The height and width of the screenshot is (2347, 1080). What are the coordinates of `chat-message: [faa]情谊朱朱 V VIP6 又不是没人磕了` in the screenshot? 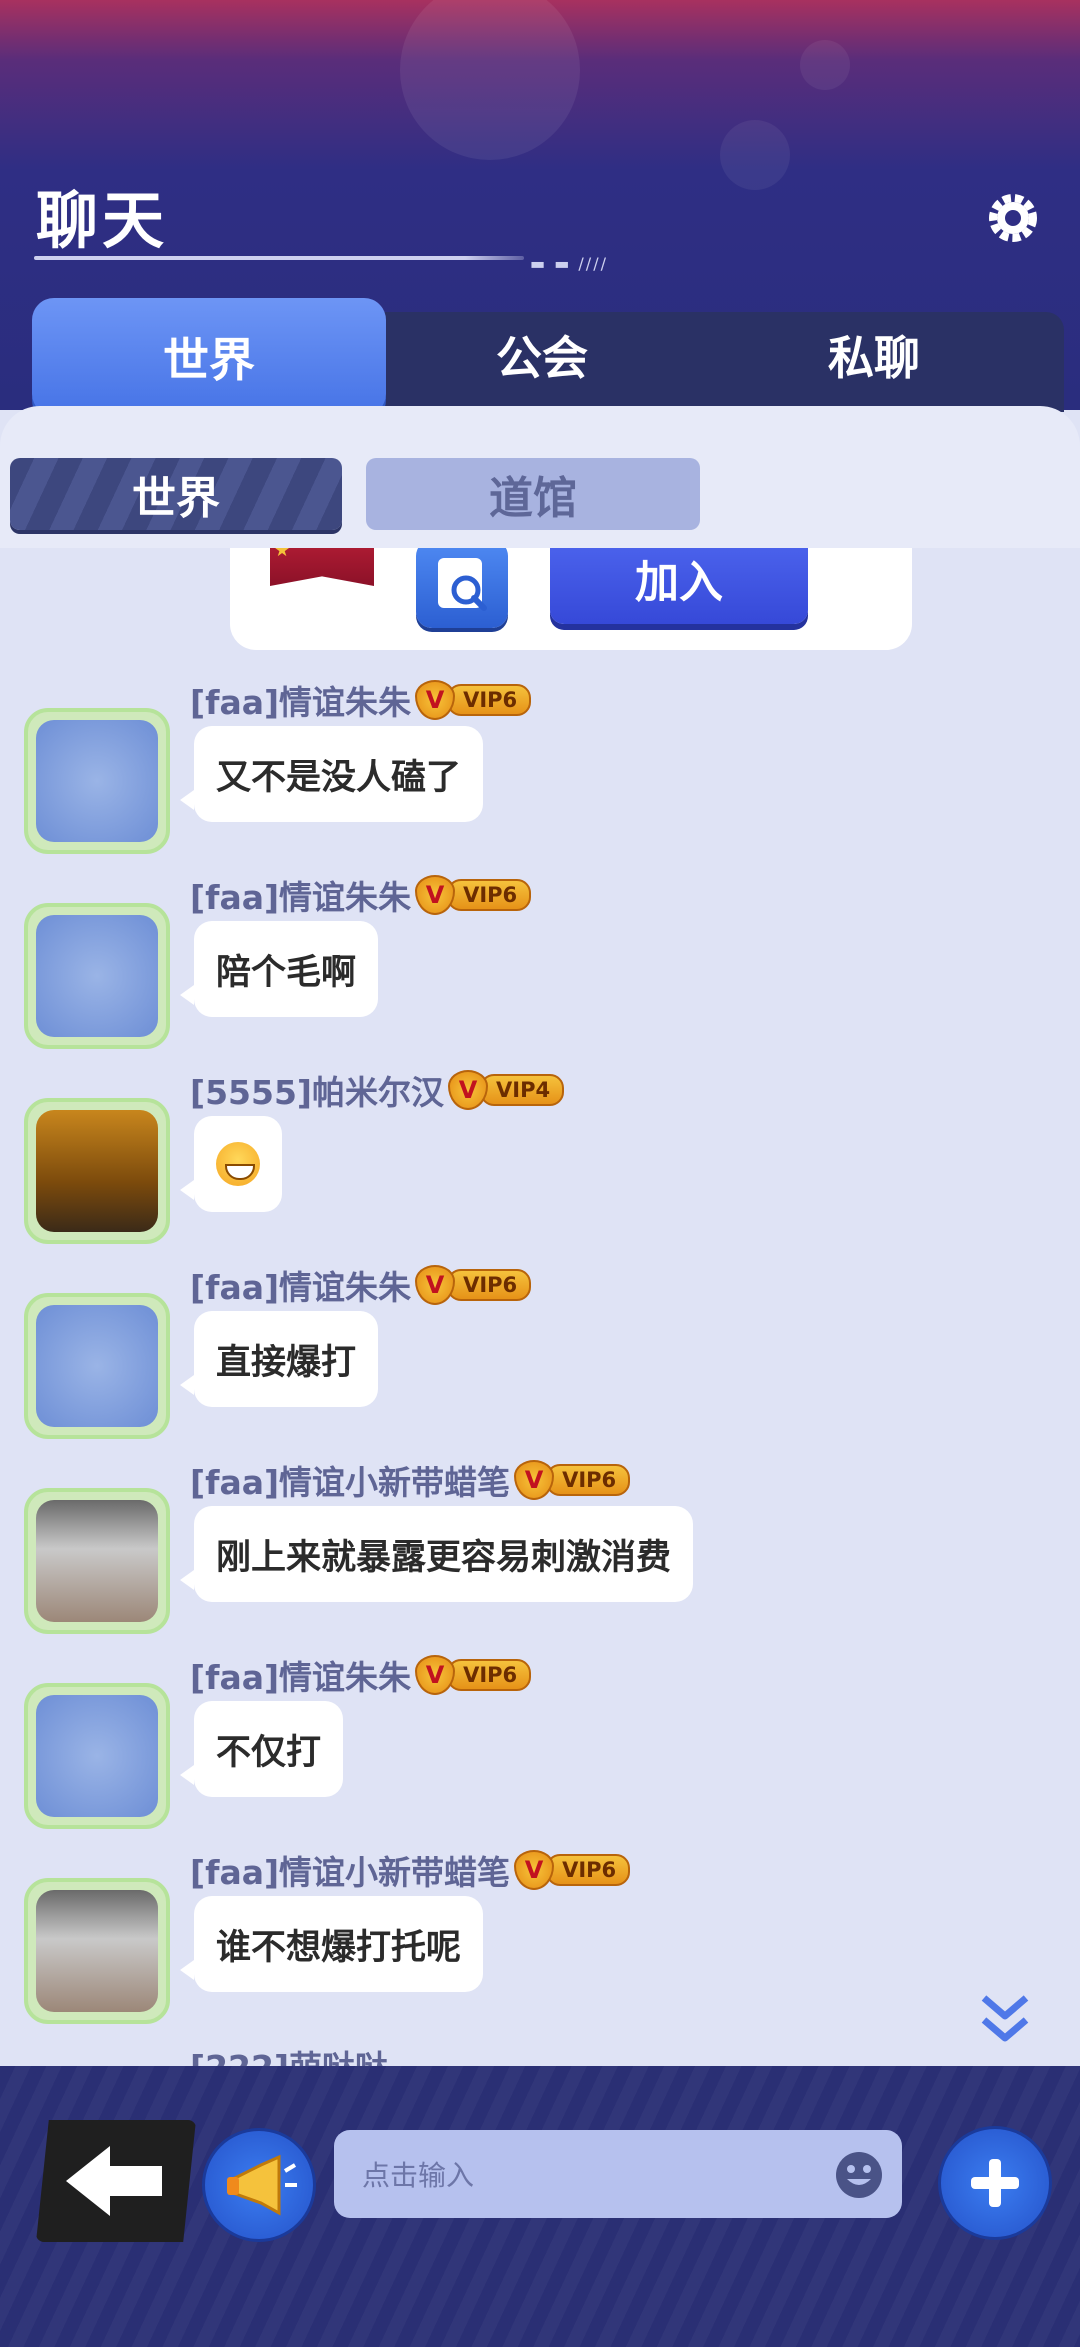 It's located at (540, 775).